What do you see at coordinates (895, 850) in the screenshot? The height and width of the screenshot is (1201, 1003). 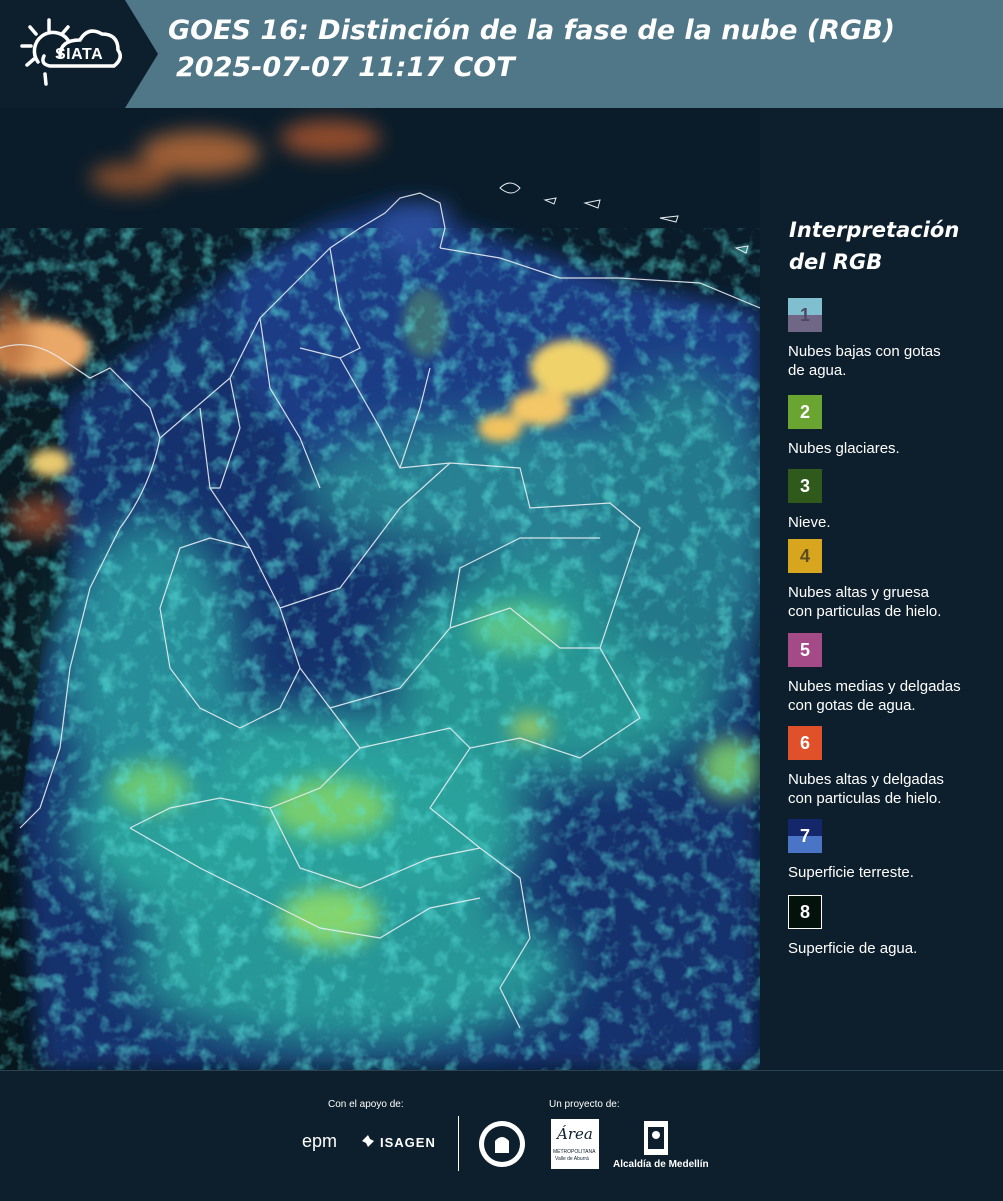 I see `legend-item-7: 7 Superficie terreste.` at bounding box center [895, 850].